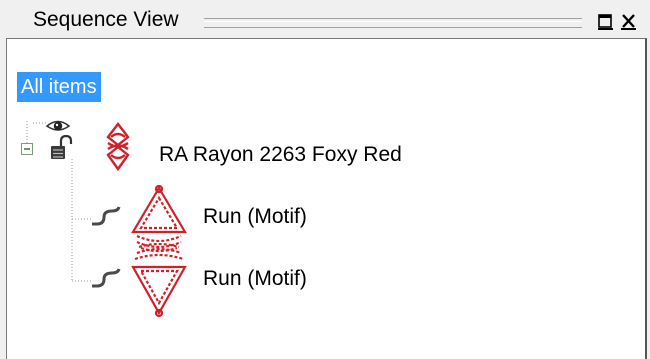  I want to click on panel-title: Sequence View, so click(106, 19).